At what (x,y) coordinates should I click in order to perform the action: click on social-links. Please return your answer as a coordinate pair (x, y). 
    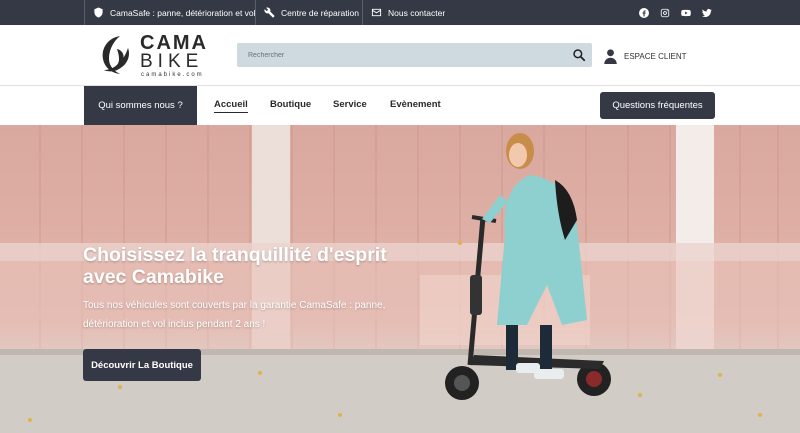
    Looking at the image, I should click on (675, 12).